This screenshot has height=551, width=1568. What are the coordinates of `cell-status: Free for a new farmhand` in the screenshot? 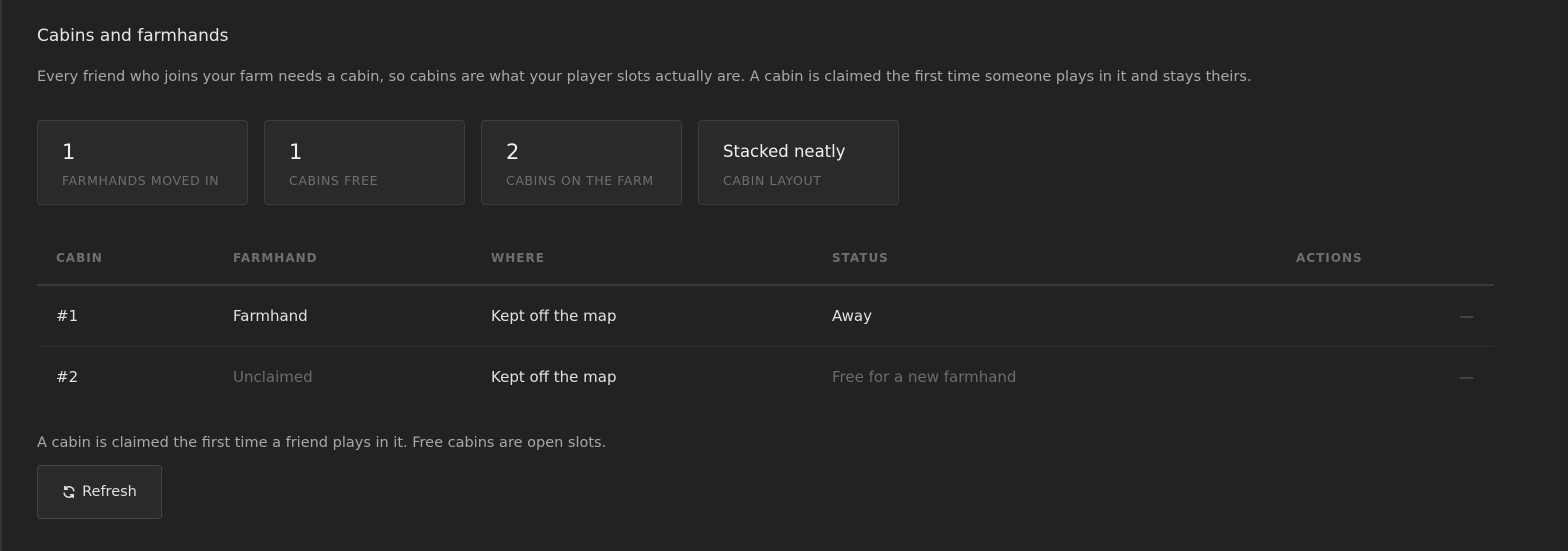 It's located at (924, 377).